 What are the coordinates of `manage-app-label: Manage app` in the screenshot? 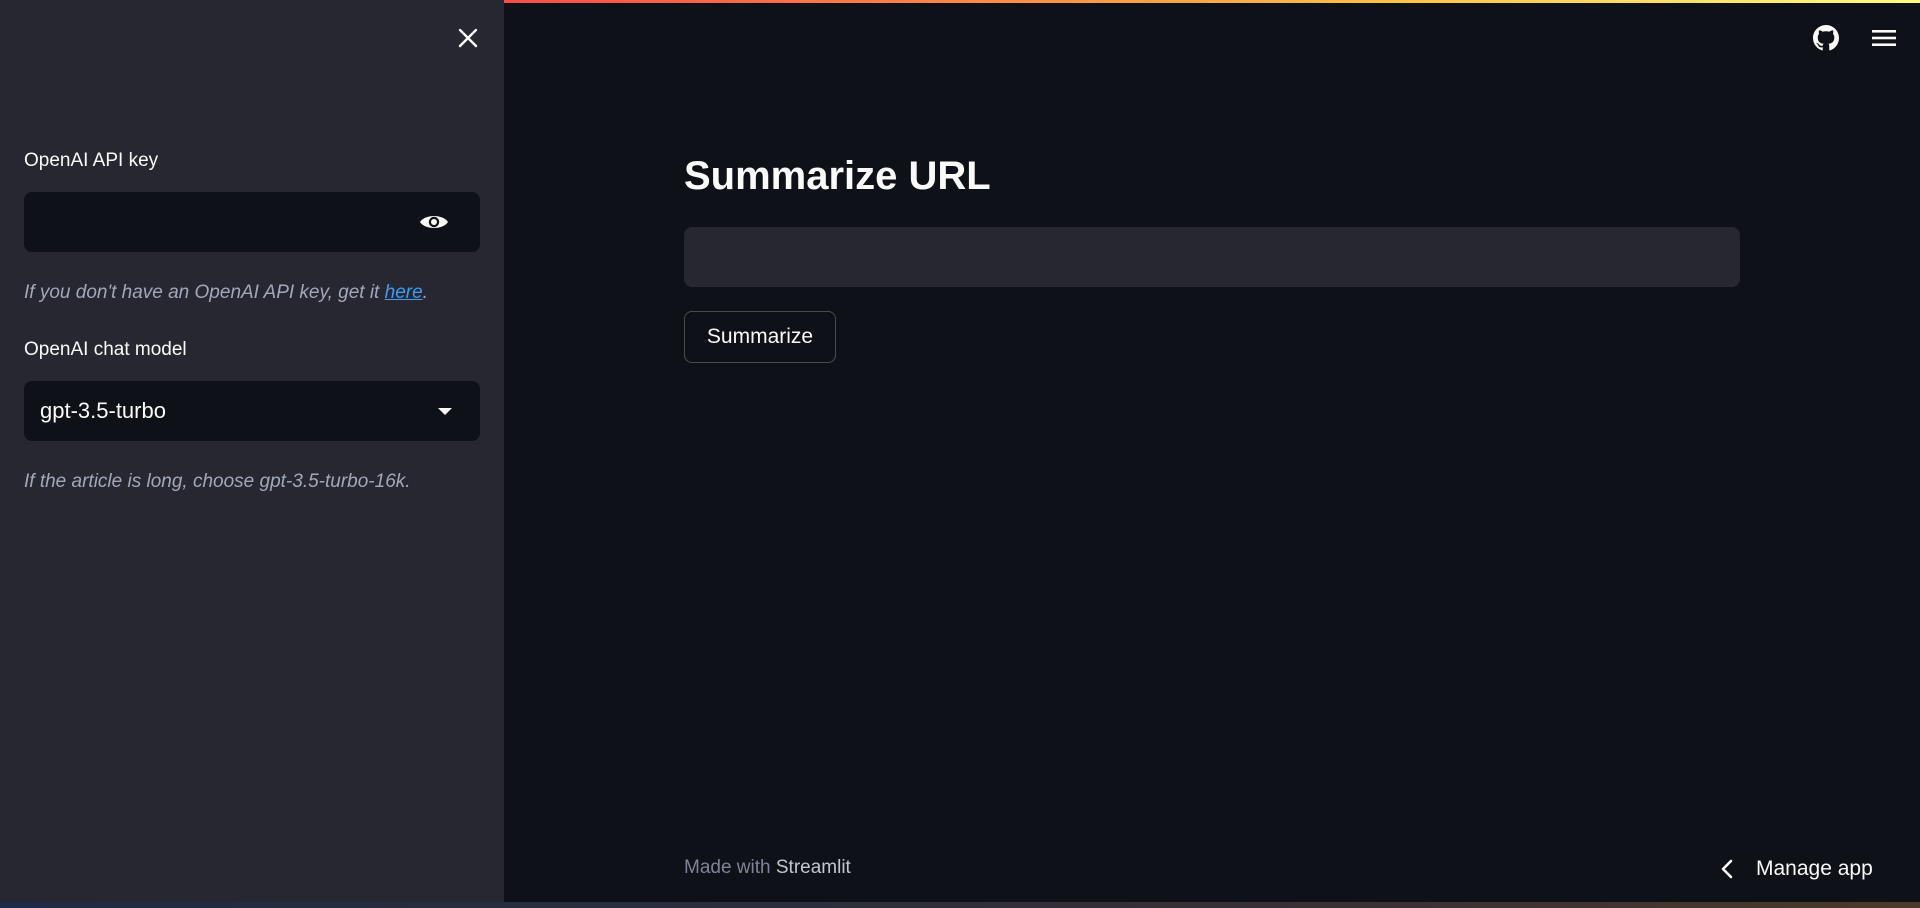 It's located at (1814, 868).